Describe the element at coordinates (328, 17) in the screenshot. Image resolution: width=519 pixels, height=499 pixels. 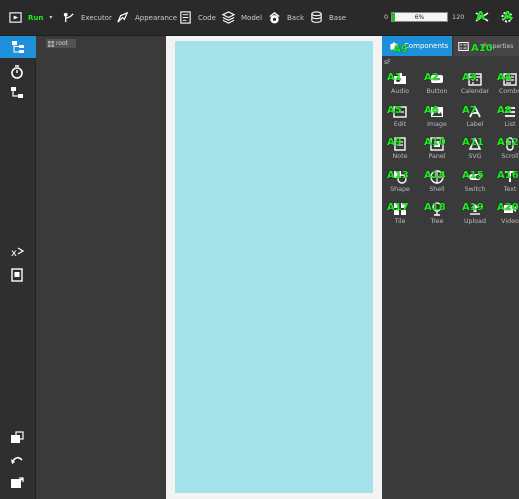
I see `base-button: Base` at that location.